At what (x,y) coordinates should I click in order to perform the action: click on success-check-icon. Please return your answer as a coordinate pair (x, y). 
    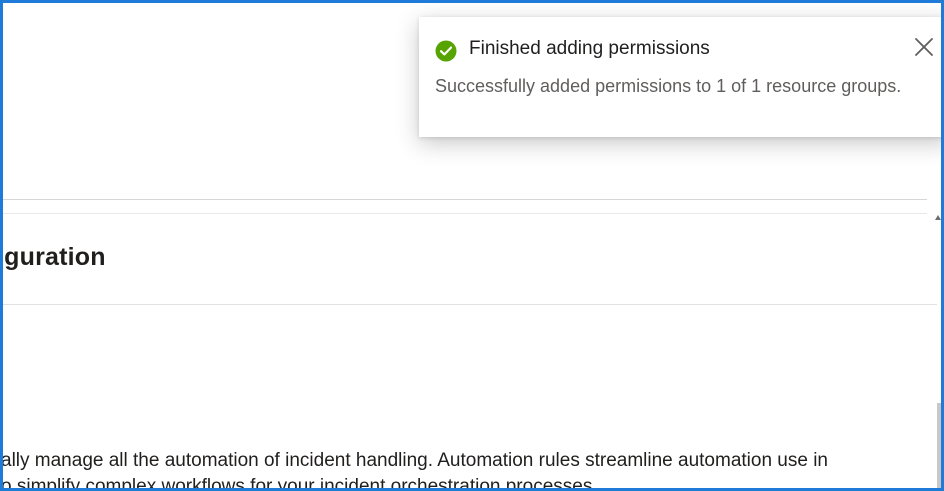
    Looking at the image, I should click on (446, 51).